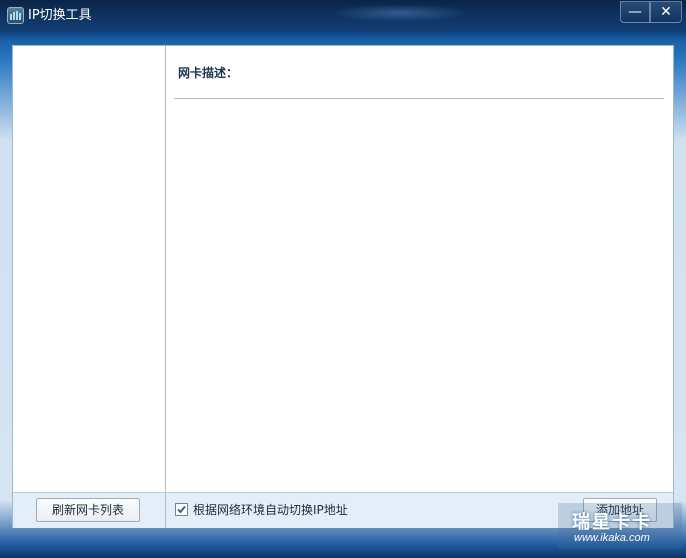 Image resolution: width=686 pixels, height=558 pixels. I want to click on close-button: ✕, so click(666, 12).